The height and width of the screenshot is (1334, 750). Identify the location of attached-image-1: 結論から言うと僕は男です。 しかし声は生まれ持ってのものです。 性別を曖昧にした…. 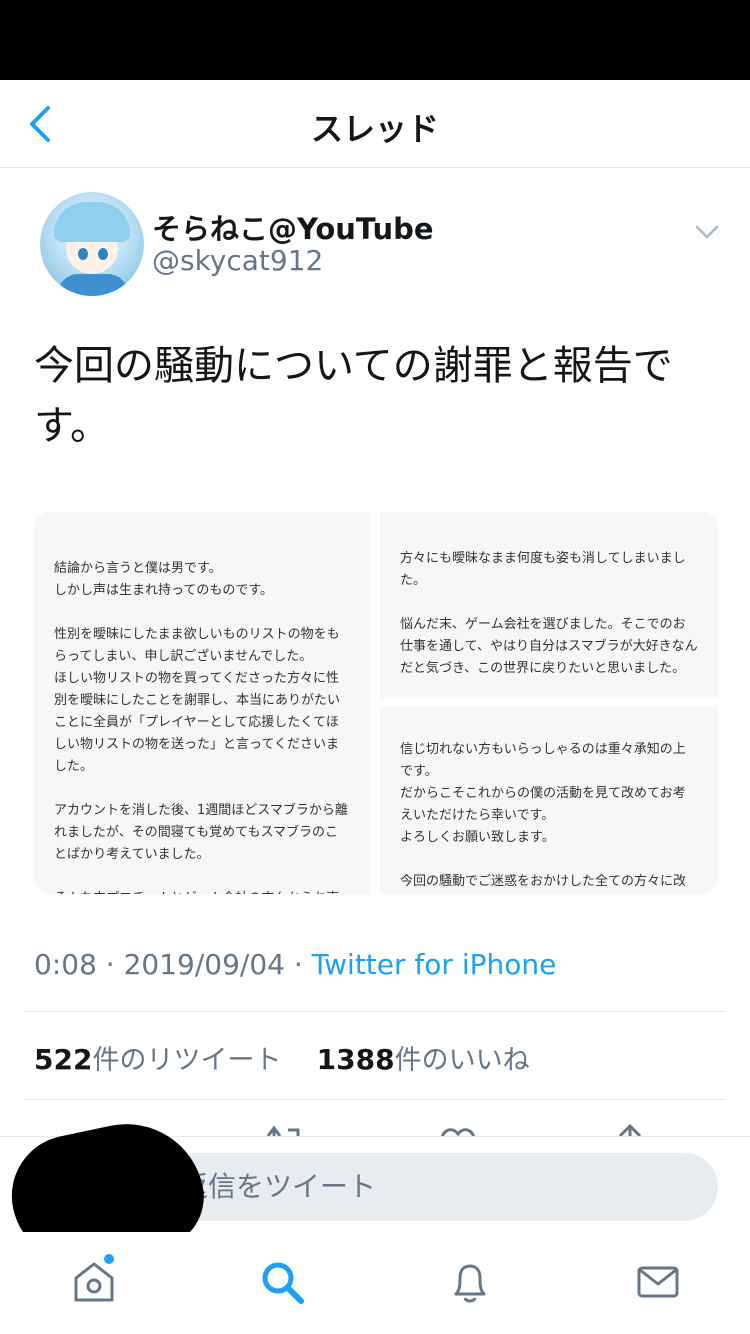
(202, 703).